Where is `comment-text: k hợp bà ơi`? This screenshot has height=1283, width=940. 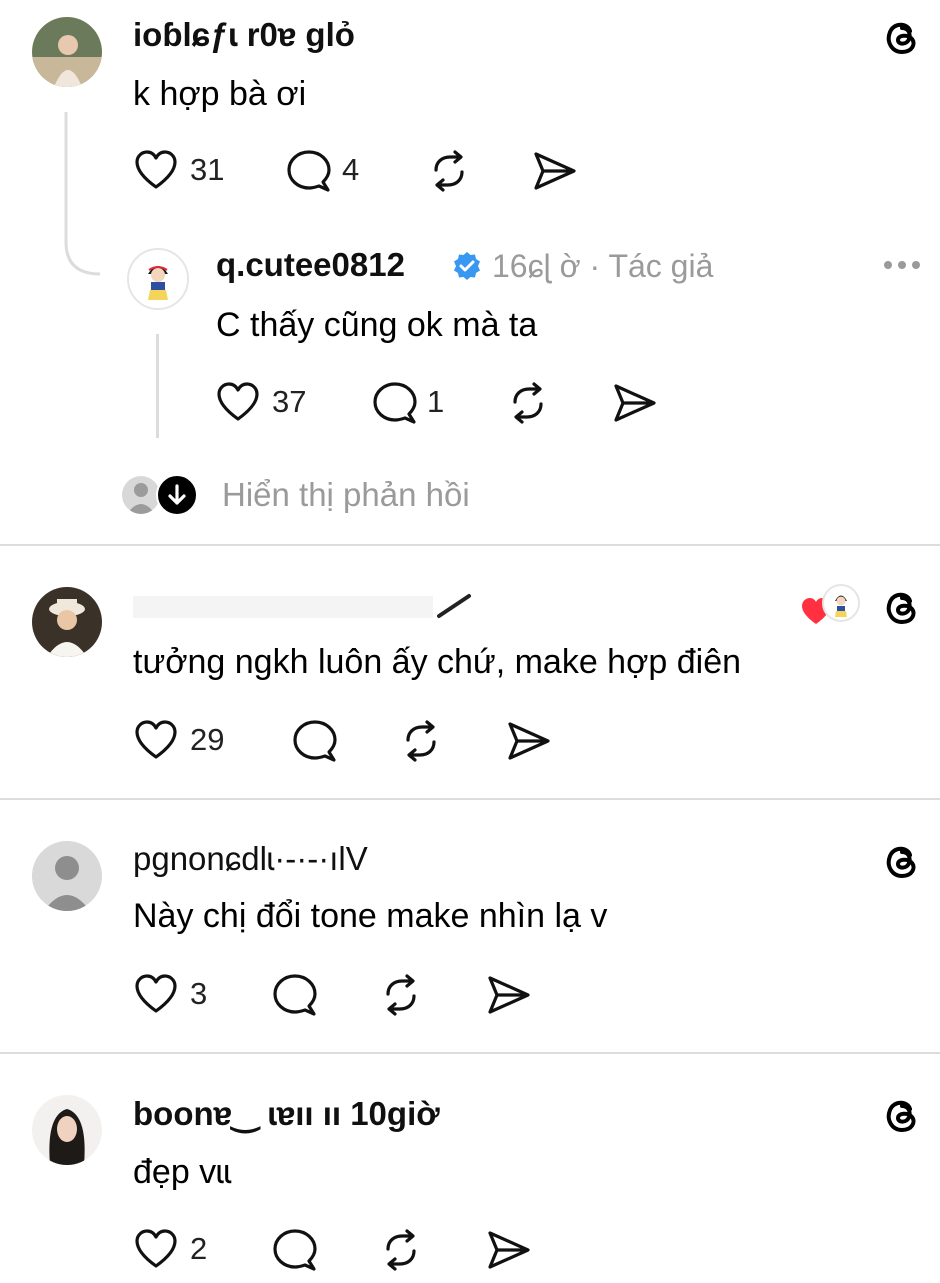 comment-text: k hợp bà ơi is located at coordinates (220, 94).